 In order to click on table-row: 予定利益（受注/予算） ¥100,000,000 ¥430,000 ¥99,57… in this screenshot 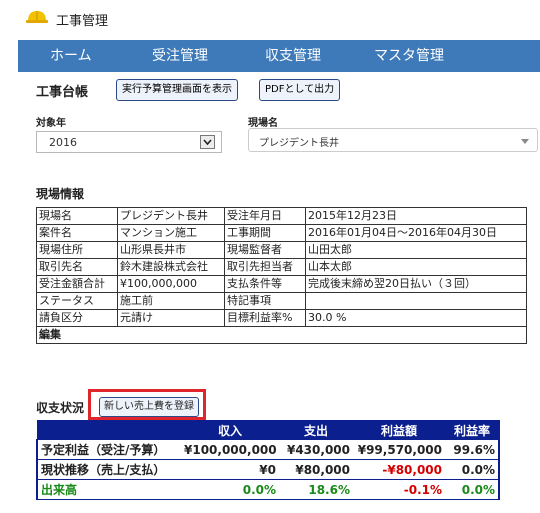, I will do `click(268, 449)`.